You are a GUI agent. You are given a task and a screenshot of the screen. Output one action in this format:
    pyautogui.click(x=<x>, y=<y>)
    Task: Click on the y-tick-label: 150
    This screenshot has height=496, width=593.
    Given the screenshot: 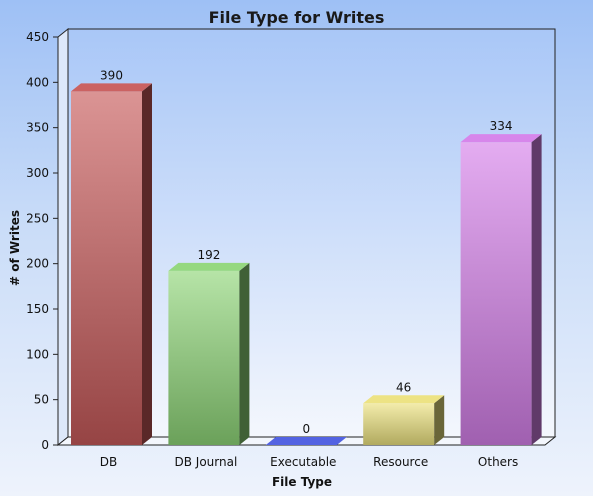 What is the action you would take?
    pyautogui.click(x=37, y=309)
    